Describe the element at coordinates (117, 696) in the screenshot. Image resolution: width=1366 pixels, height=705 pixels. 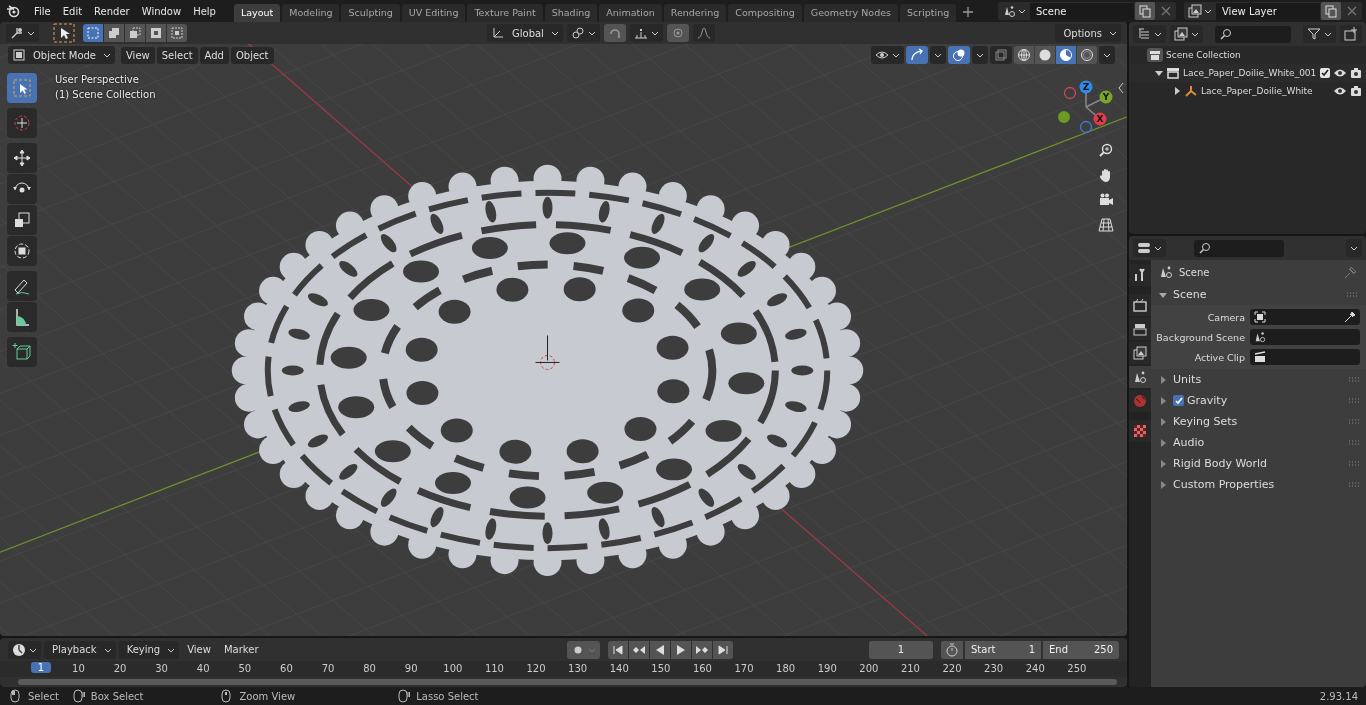
I see `status-hint: Box Select` at that location.